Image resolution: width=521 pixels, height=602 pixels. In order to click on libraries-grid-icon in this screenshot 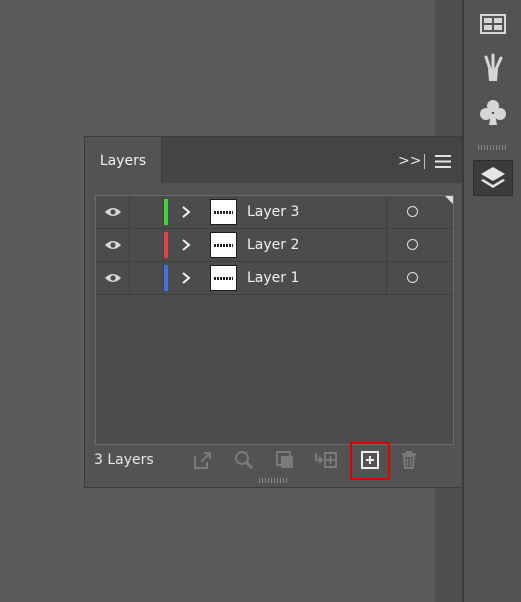, I will do `click(493, 24)`.